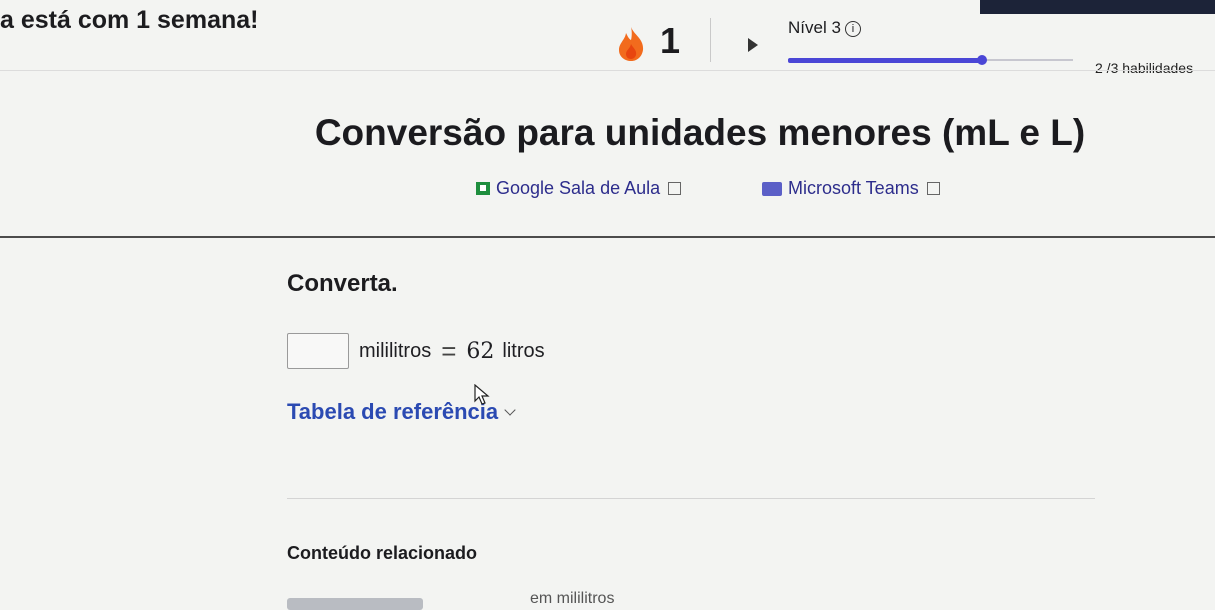 Image resolution: width=1215 pixels, height=610 pixels. Describe the element at coordinates (753, 45) in the screenshot. I see `play-icon` at that location.